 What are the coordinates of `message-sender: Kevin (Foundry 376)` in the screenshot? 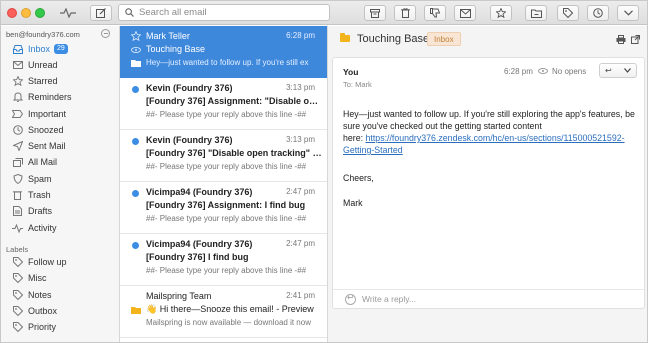 It's located at (189, 88).